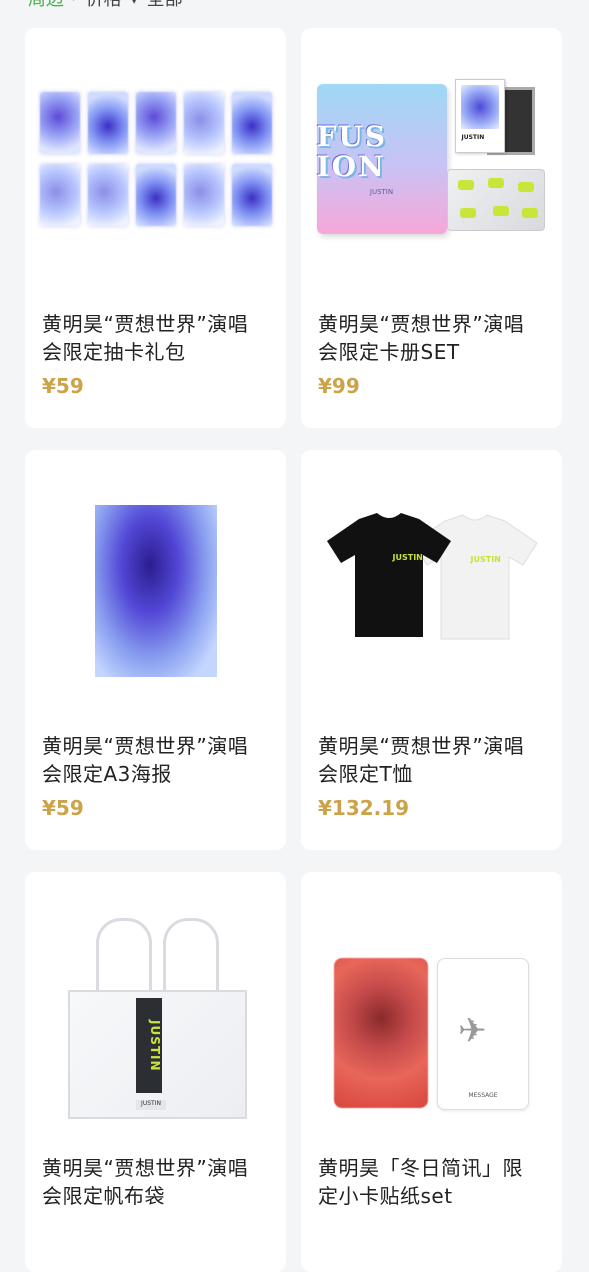  What do you see at coordinates (134, 4) in the screenshot?
I see `chevron-down-icon: ▾` at bounding box center [134, 4].